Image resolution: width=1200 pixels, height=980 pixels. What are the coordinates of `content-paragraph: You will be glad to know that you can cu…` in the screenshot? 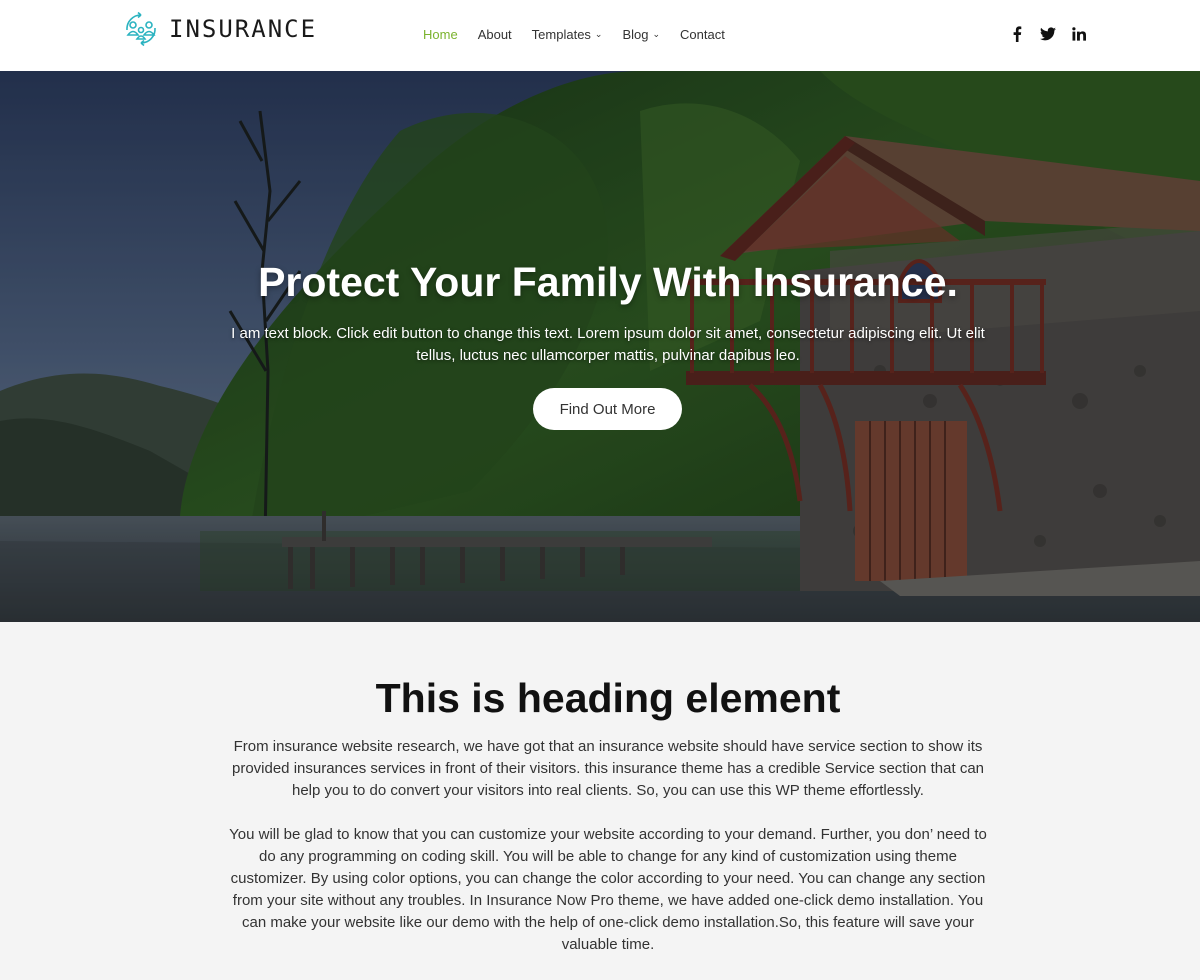 It's located at (608, 889).